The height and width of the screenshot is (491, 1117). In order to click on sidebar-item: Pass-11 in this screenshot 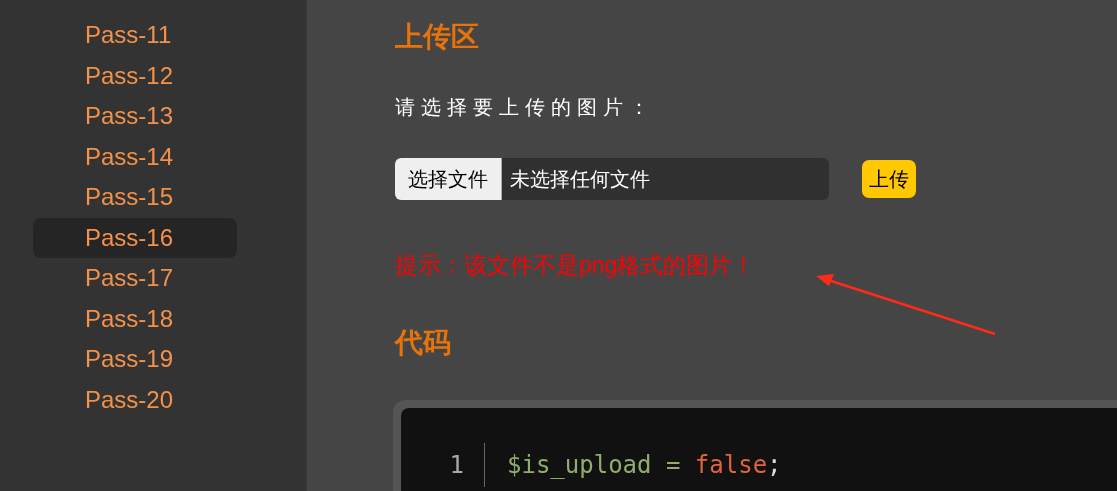, I will do `click(135, 35)`.